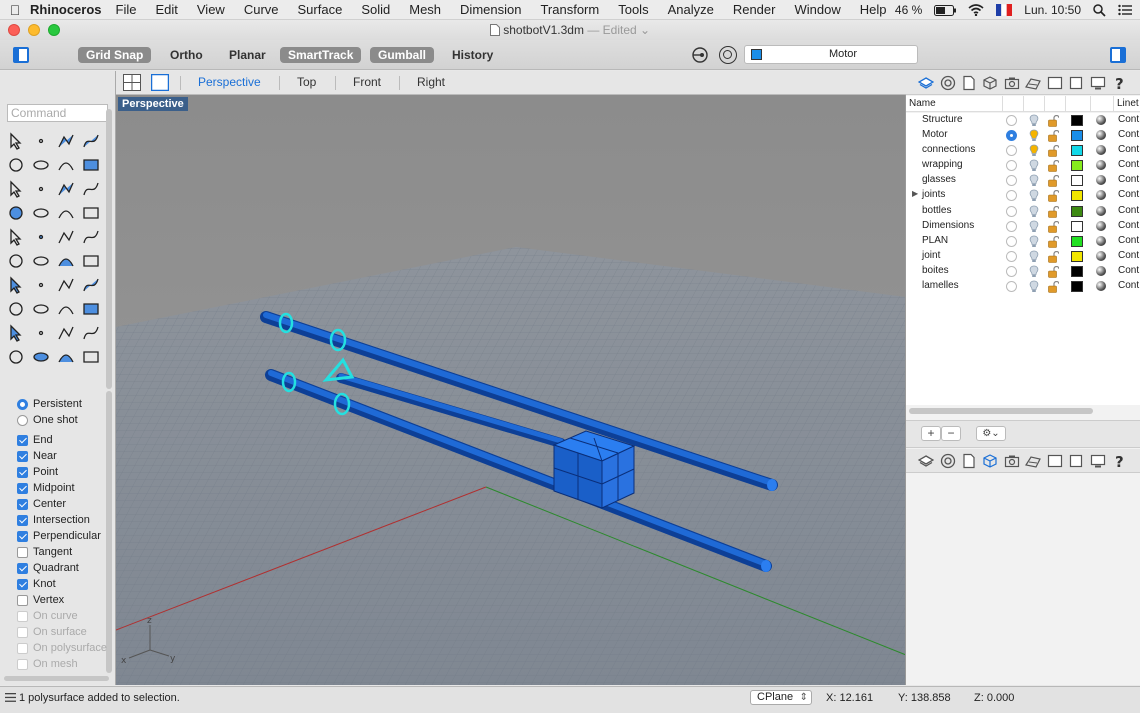 This screenshot has height=713, width=1140. What do you see at coordinates (61, 632) in the screenshot?
I see `osnap-on-surface-checkbox: On surface` at bounding box center [61, 632].